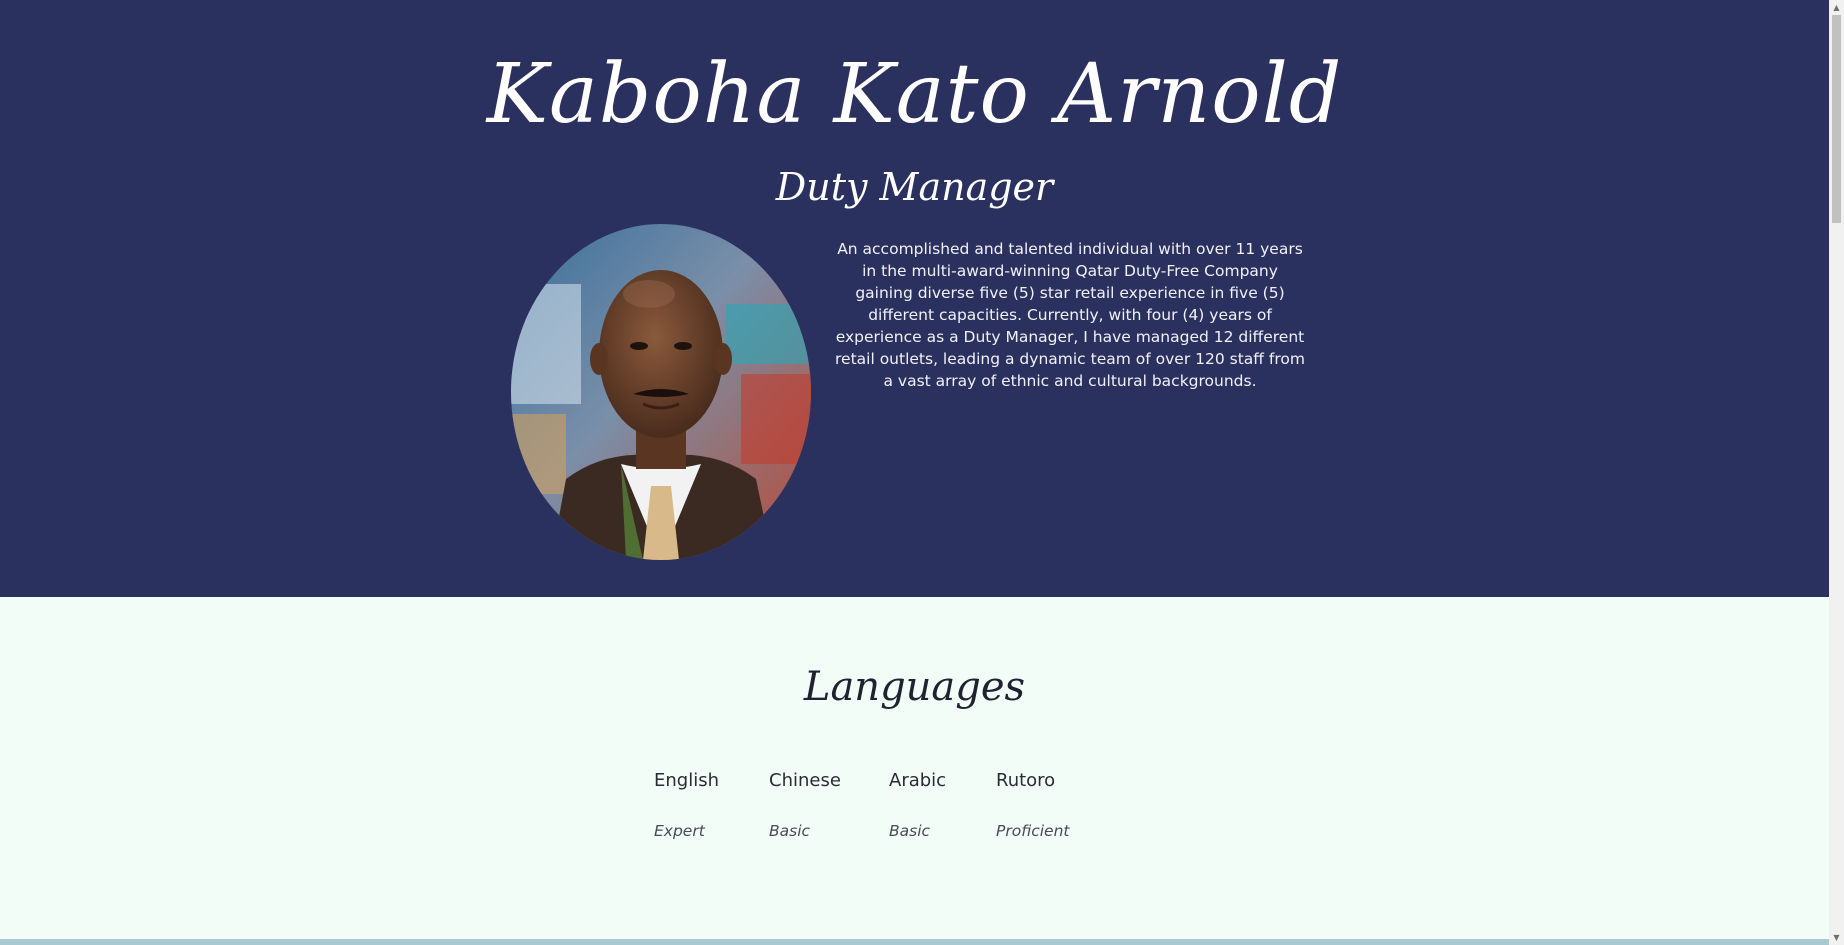  I want to click on vertical-scrollbar: ▲ ▼, so click(1836, 472).